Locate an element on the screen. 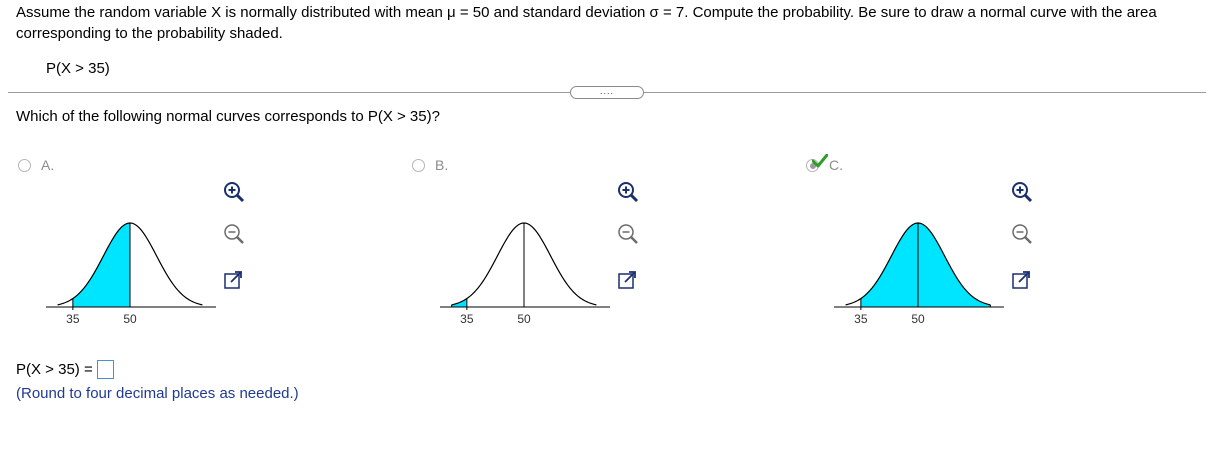 Image resolution: width=1214 pixels, height=460 pixels. option-a-radio is located at coordinates (24, 165).